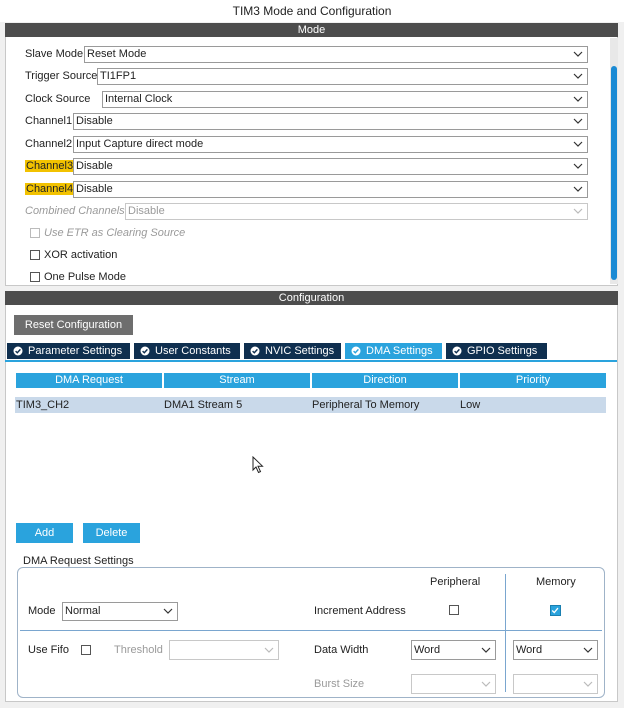 This screenshot has width=624, height=708. What do you see at coordinates (115, 233) in the screenshot?
I see `use-etr-label: Use ETR as Clearing Source` at bounding box center [115, 233].